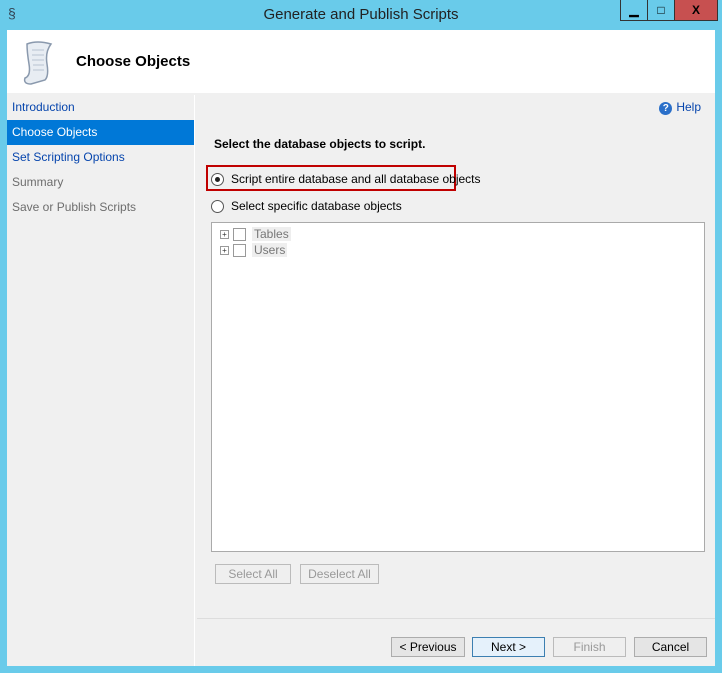 This screenshot has width=722, height=673. Describe the element at coordinates (508, 647) in the screenshot. I see `next-button: Next >` at that location.